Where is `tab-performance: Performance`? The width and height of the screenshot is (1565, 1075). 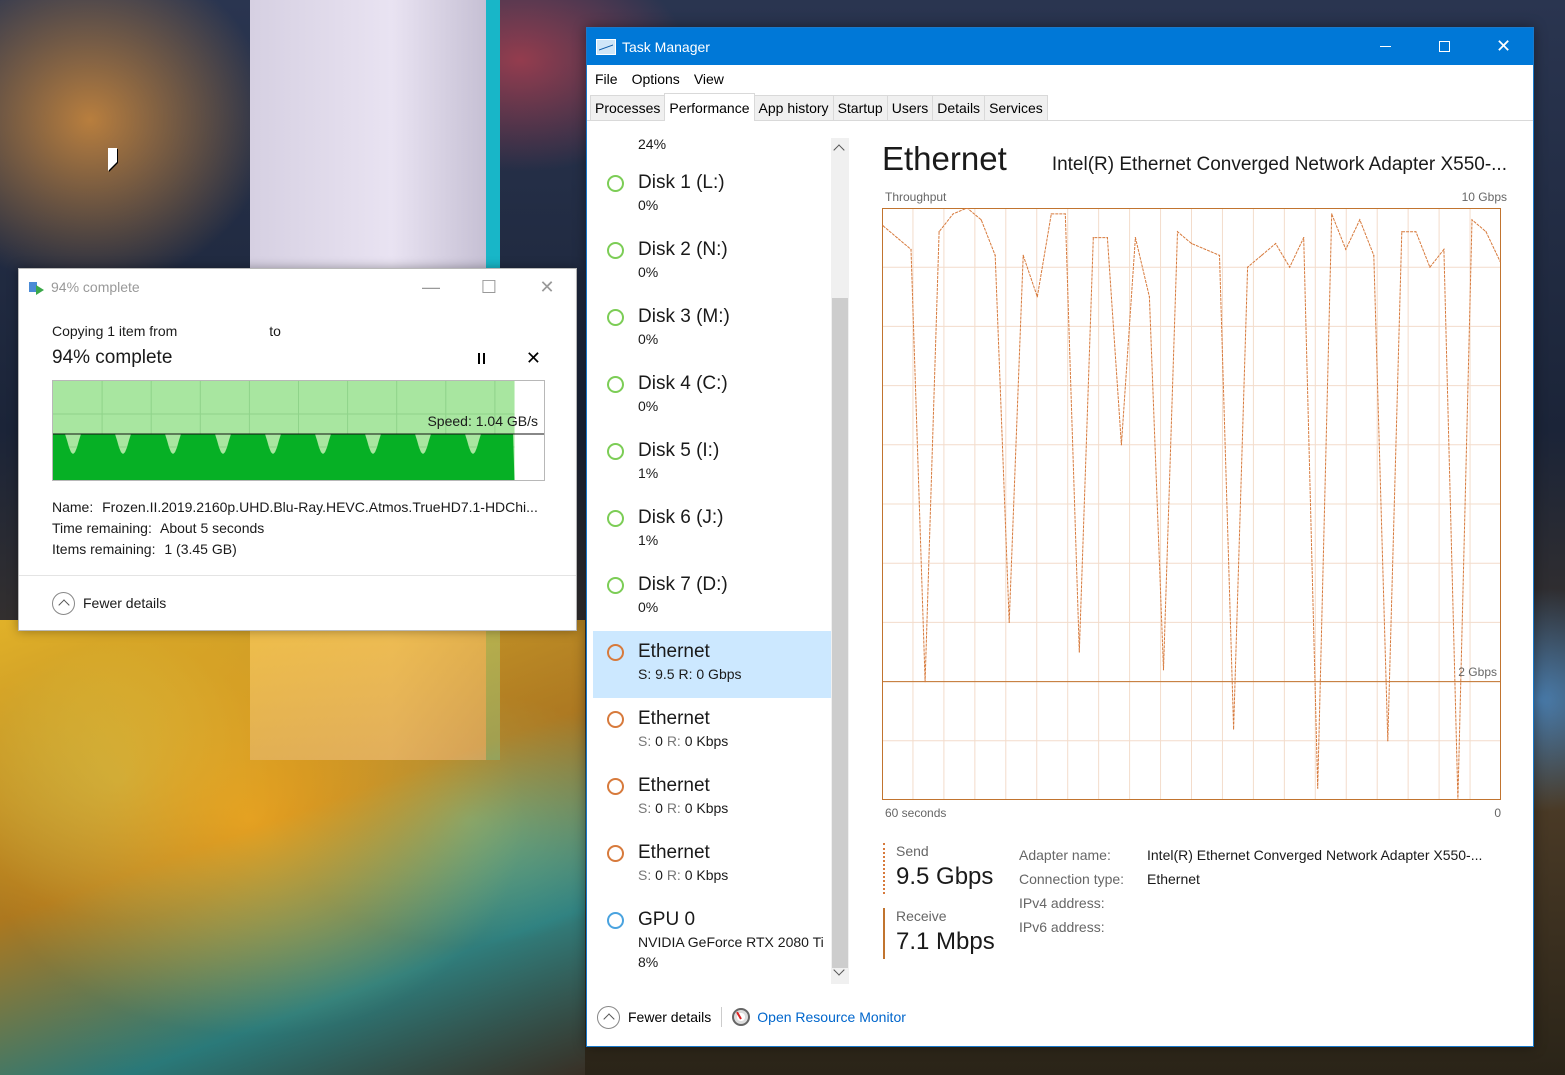 tab-performance: Performance is located at coordinates (709, 107).